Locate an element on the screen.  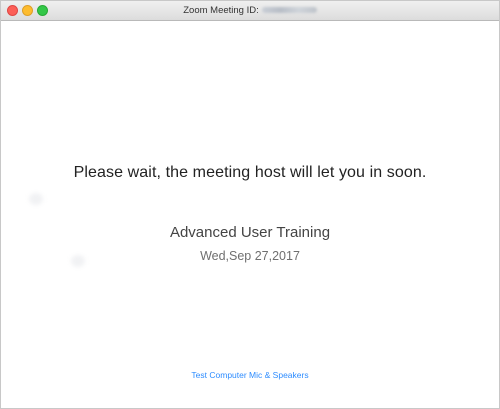
title-bar: Zoom Meeting ID: is located at coordinates (250, 11).